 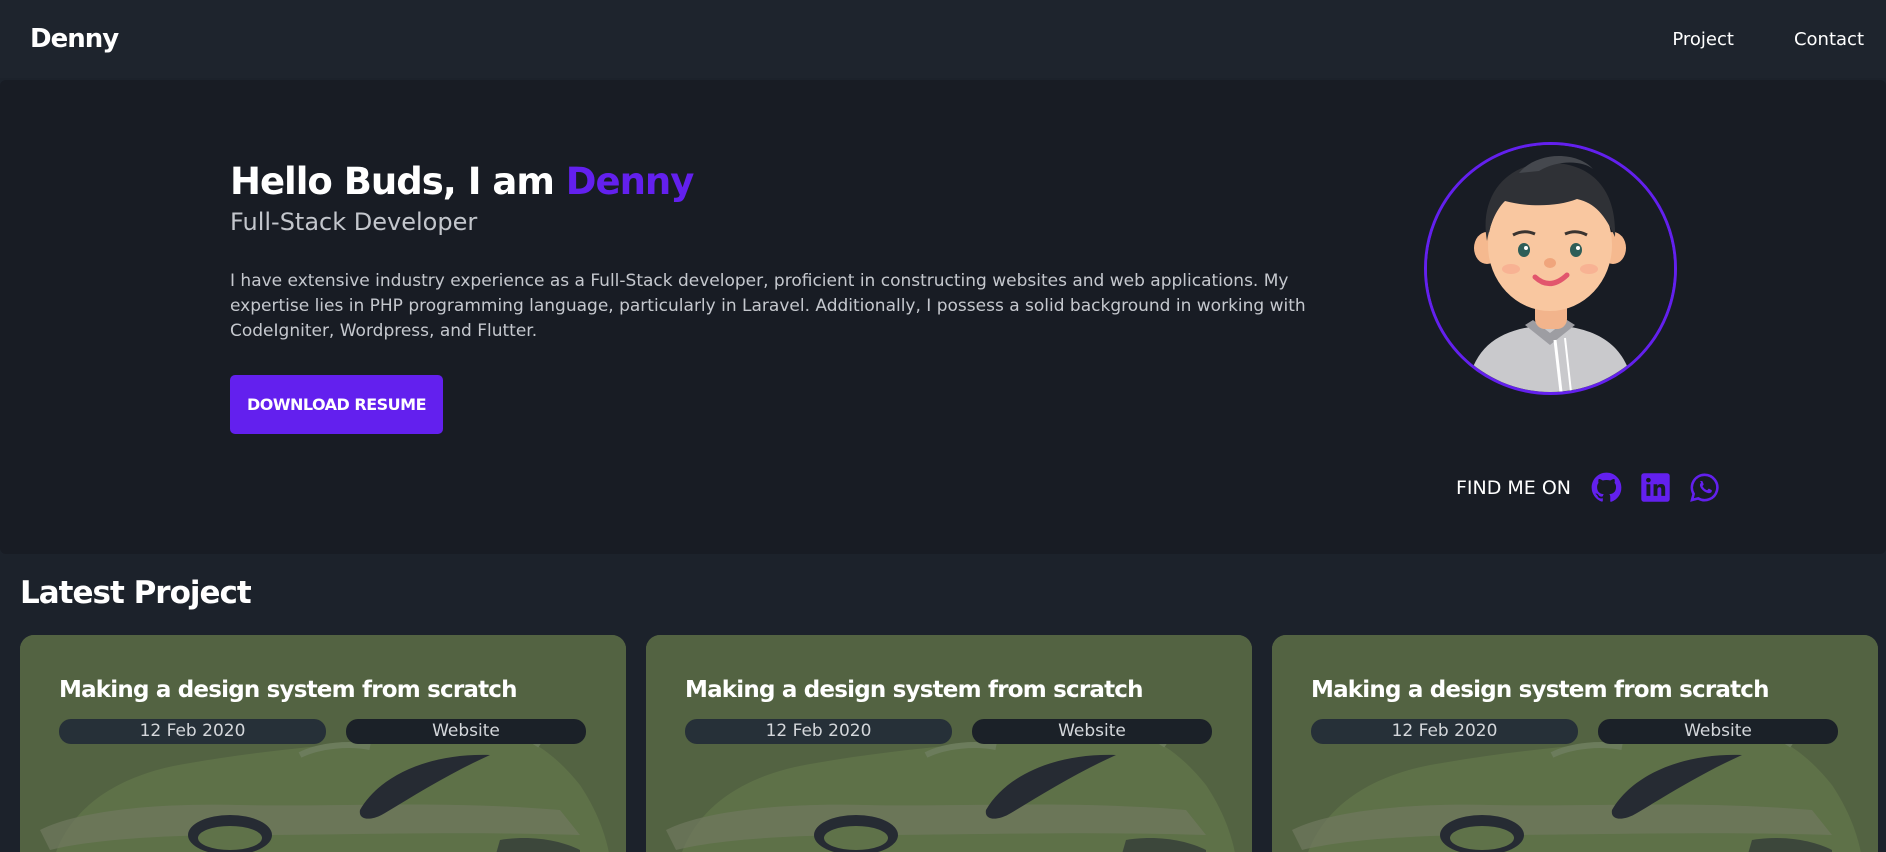 What do you see at coordinates (1768, 39) in the screenshot?
I see `nav-links: Project Contact` at bounding box center [1768, 39].